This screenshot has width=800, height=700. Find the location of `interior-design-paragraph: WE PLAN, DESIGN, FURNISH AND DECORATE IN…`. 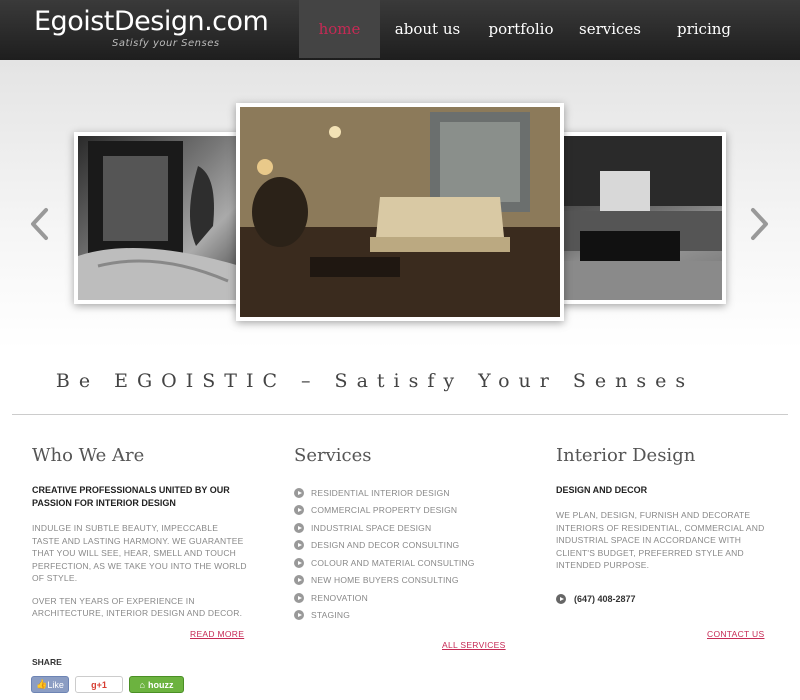

interior-design-paragraph: WE PLAN, DESIGN, FURNISH AND DECORATE IN… is located at coordinates (660, 540).